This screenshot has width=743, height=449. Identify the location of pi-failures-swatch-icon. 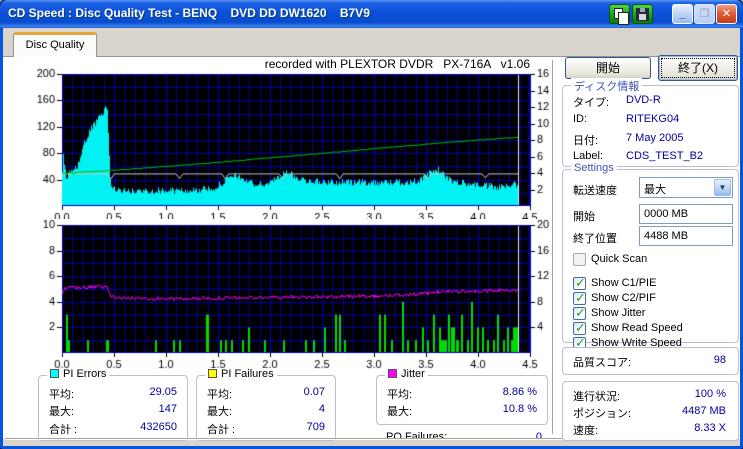
(212, 373).